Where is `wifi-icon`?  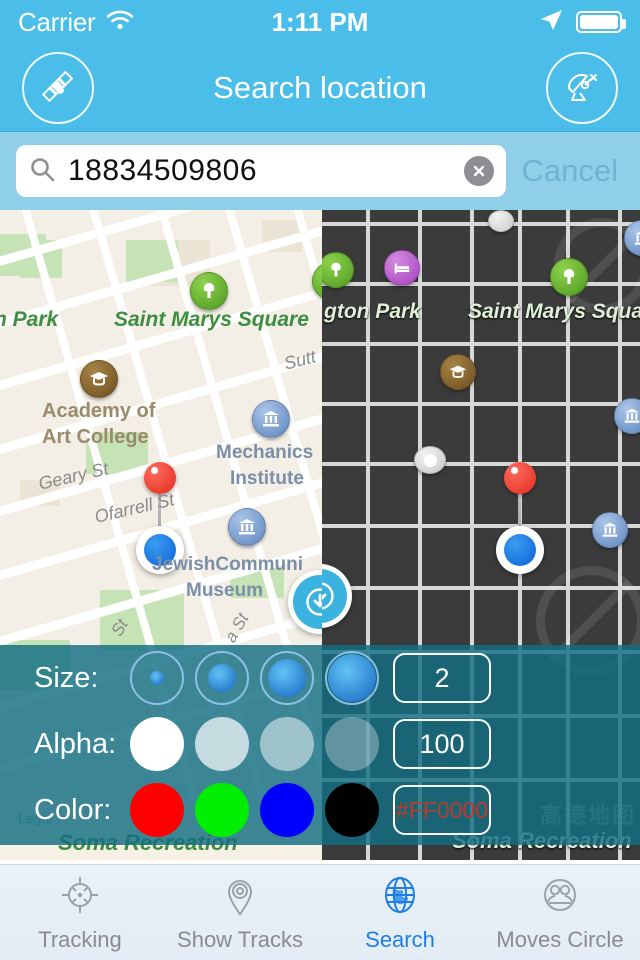
wifi-icon is located at coordinates (120, 22).